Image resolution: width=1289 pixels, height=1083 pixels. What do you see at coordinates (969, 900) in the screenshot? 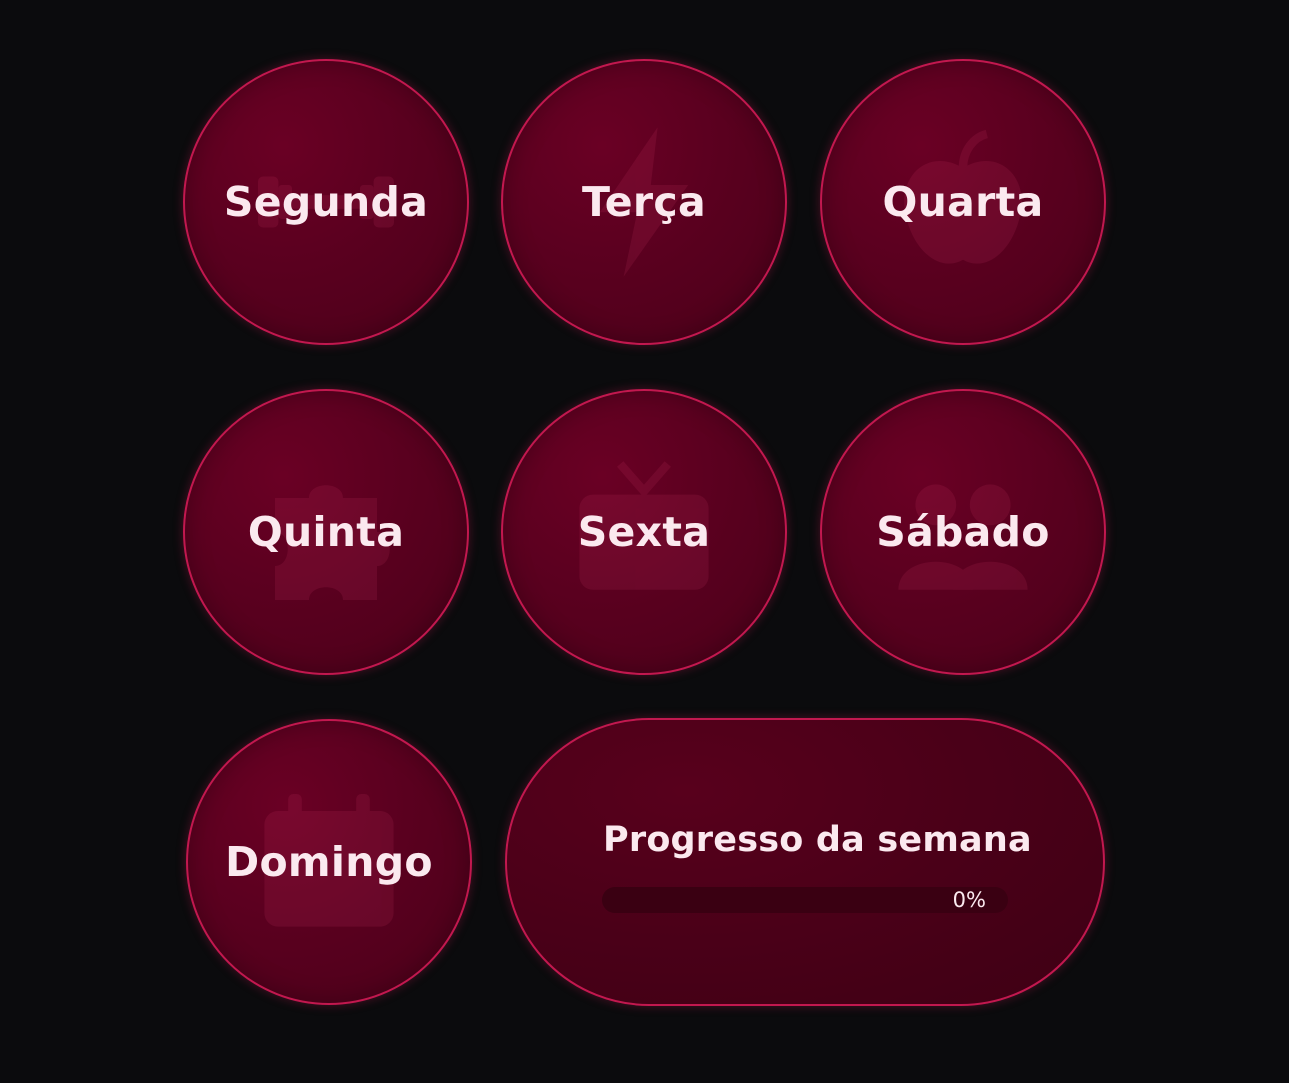
I see `progress-percent: 0%` at bounding box center [969, 900].